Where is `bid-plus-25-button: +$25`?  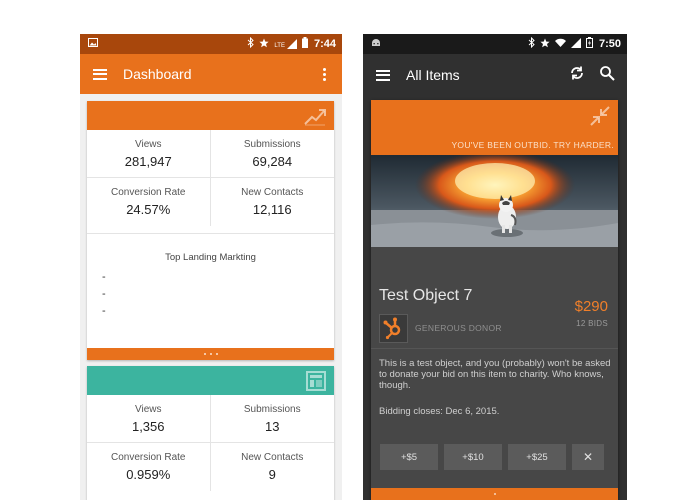
bid-plus-25-button: +$25 is located at coordinates (537, 457).